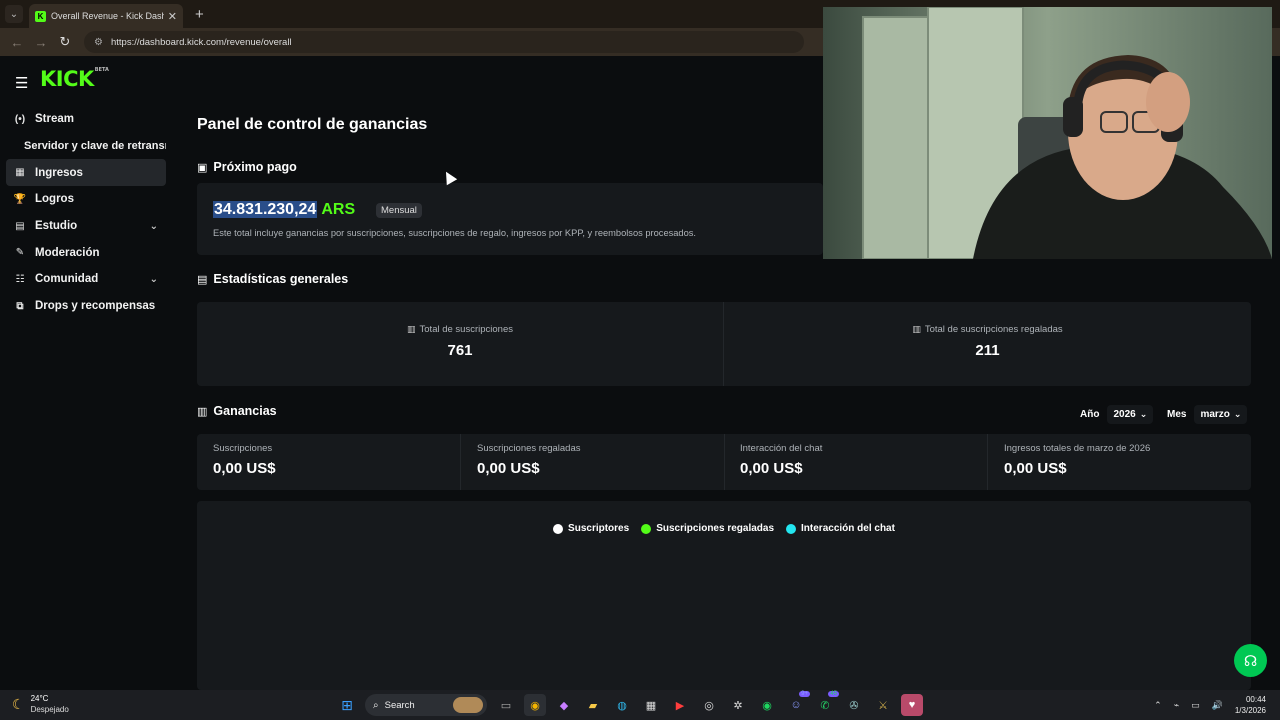 The height and width of the screenshot is (720, 1280). Describe the element at coordinates (86, 226) in the screenshot. I see `sidebar-item-studio: ▤ Estudio ⌄` at that location.